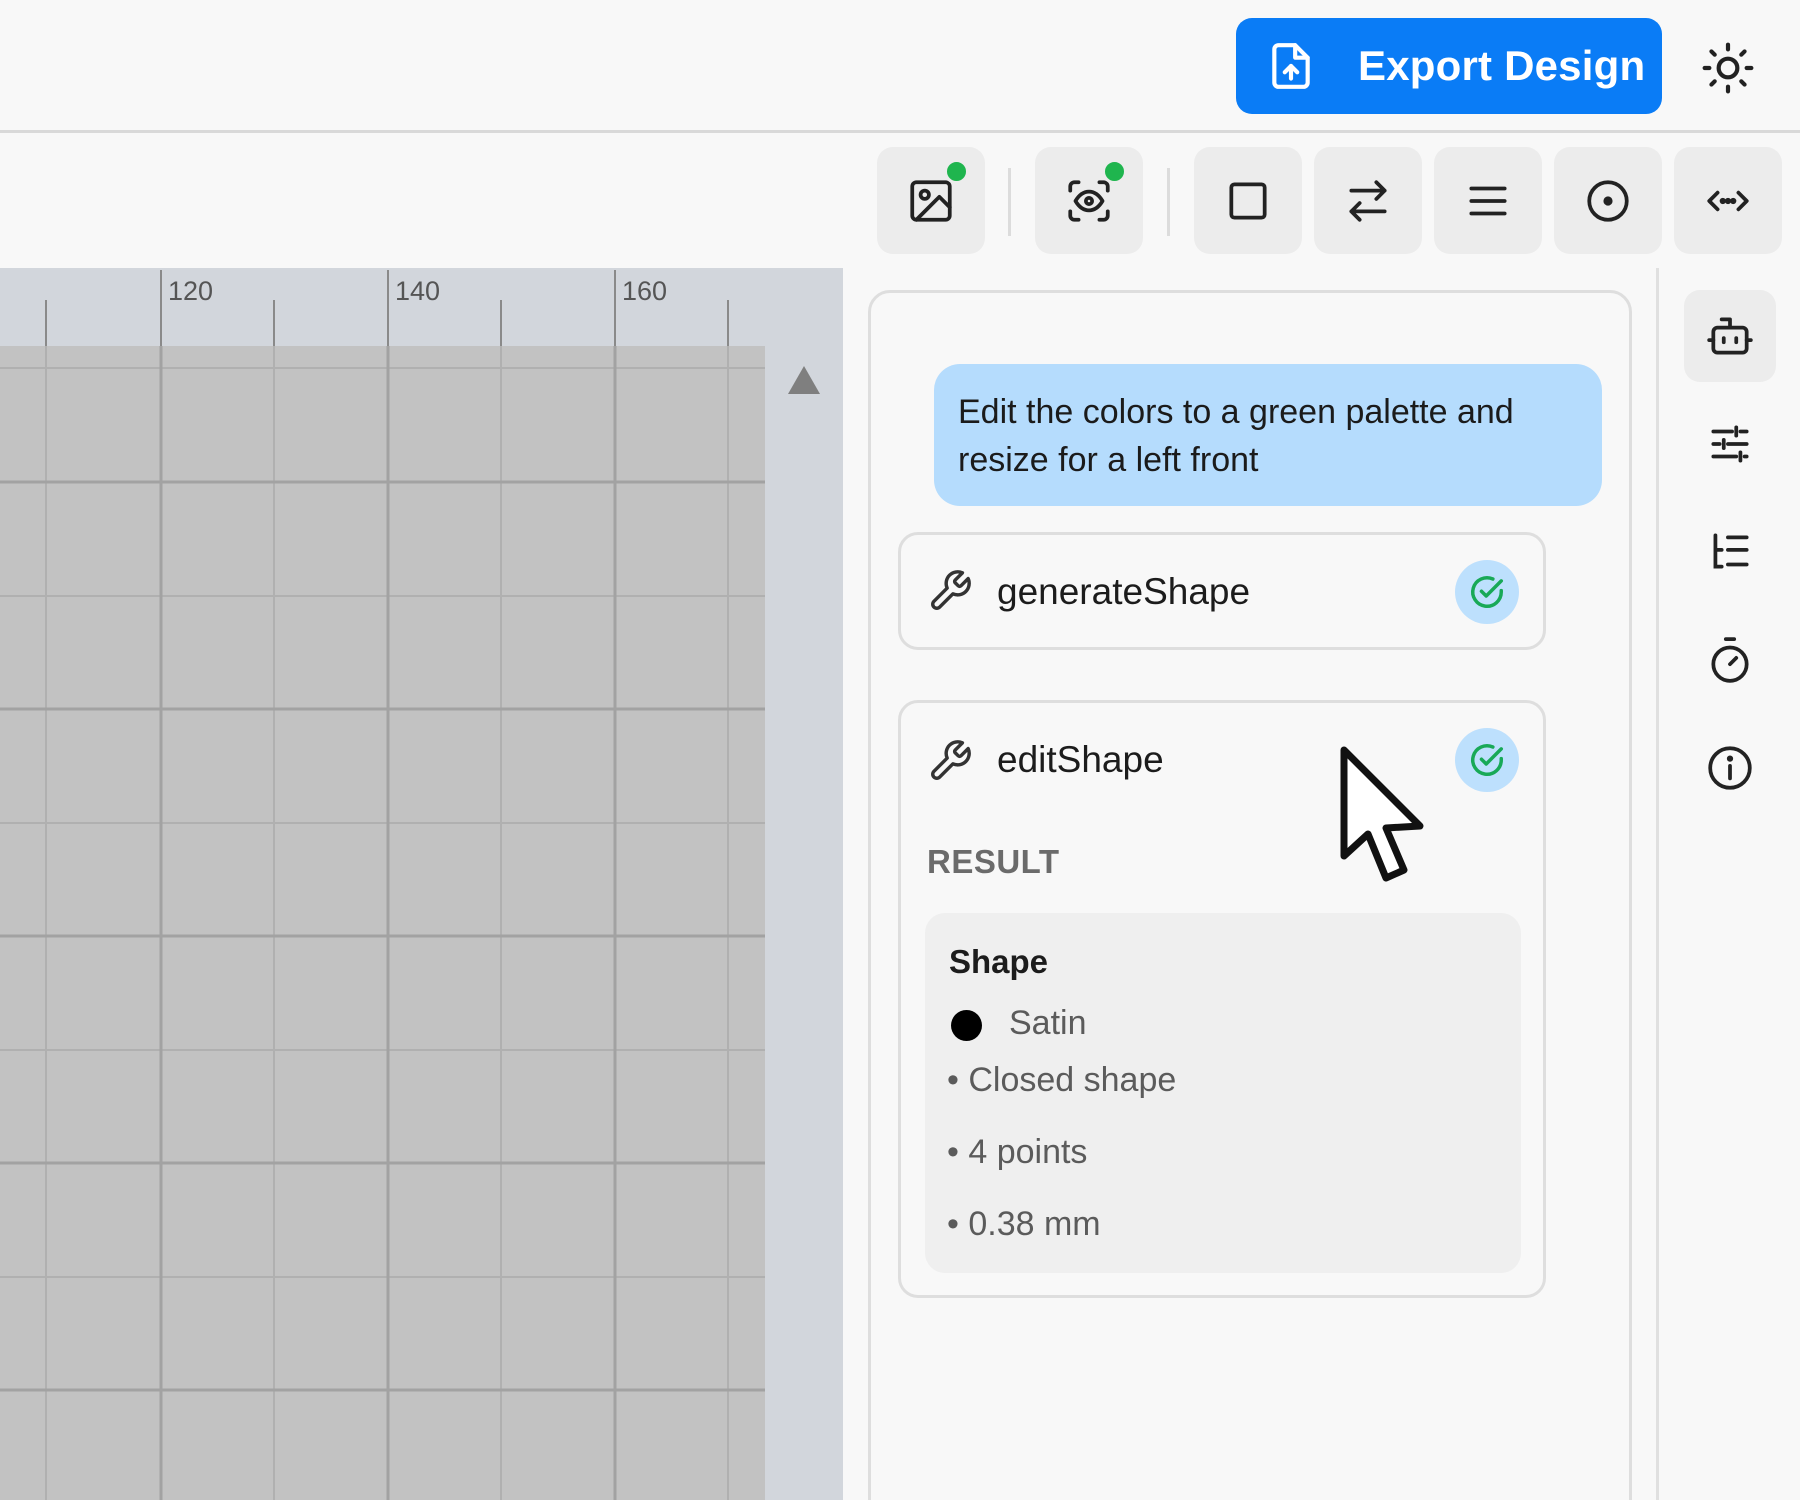 The height and width of the screenshot is (1500, 1800). I want to click on result-item: • 4 points, so click(1017, 1152).